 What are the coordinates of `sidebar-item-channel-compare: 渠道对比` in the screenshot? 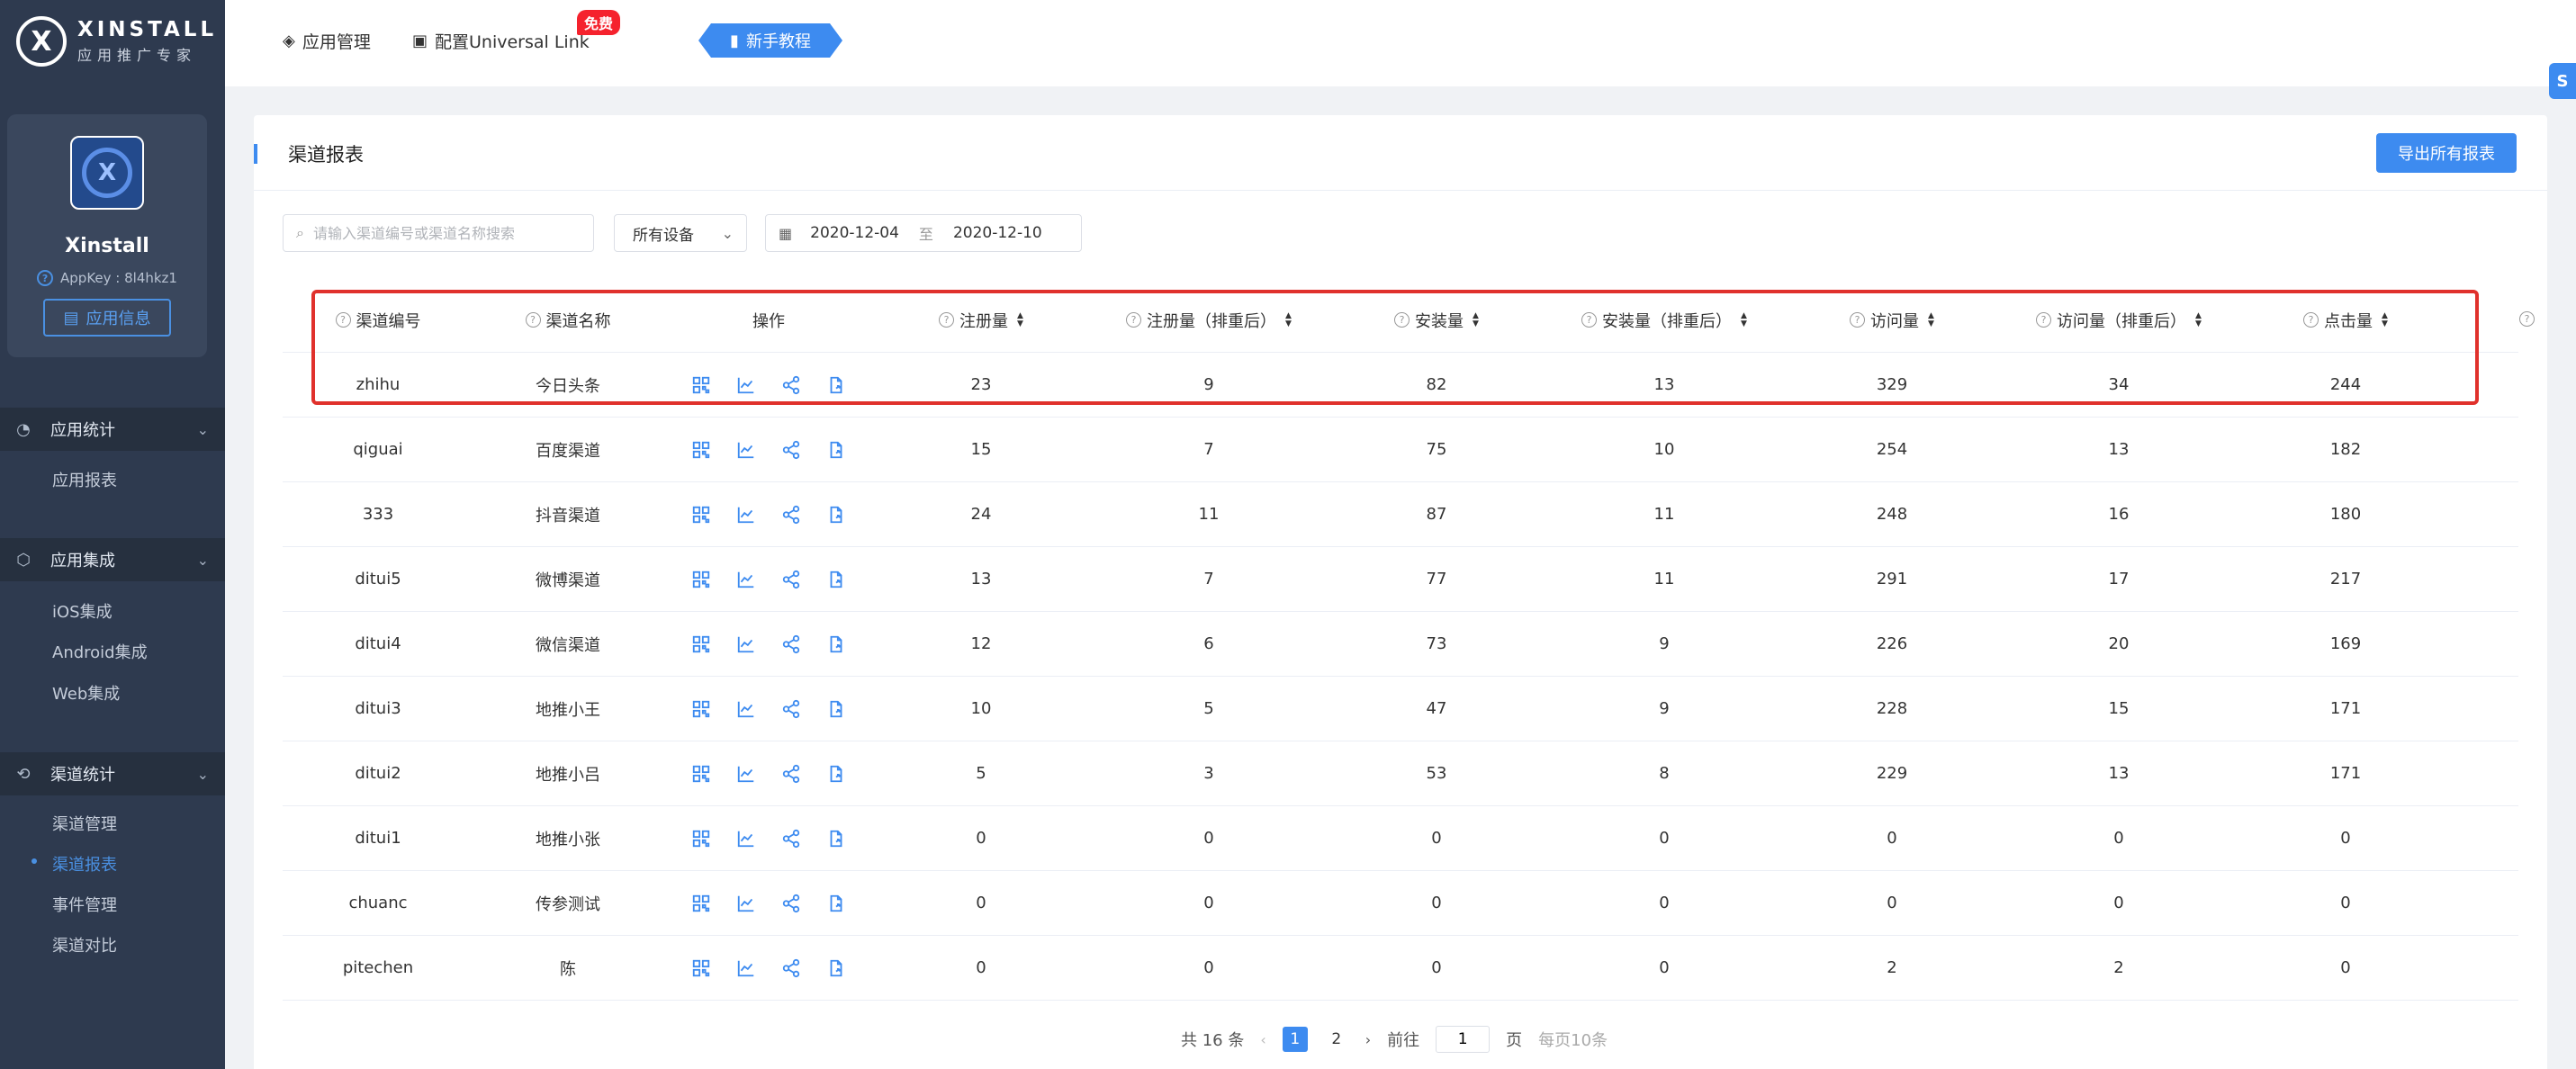 It's located at (84, 945).